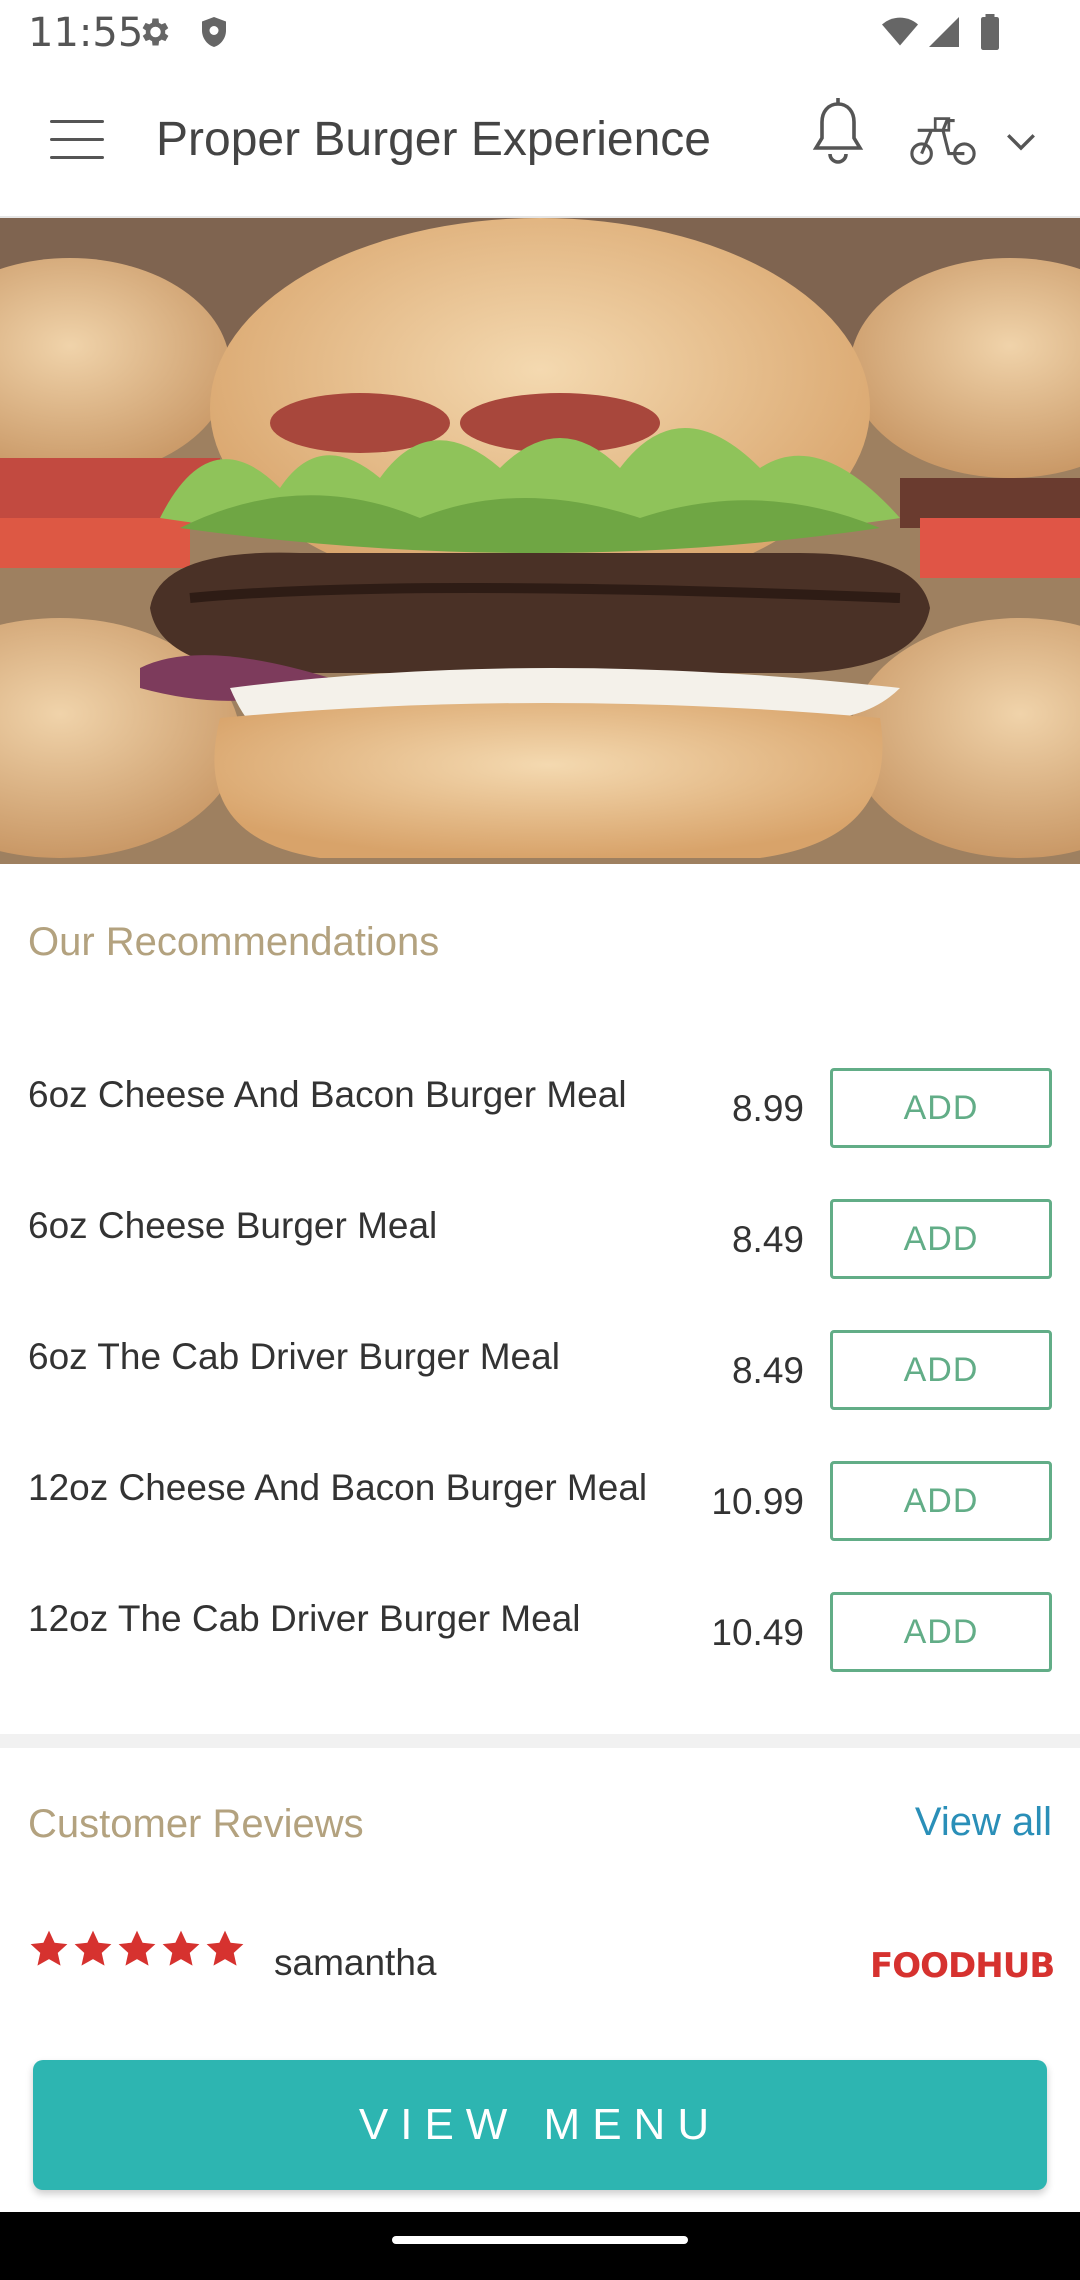  What do you see at coordinates (86, 33) in the screenshot?
I see `status-time: 11:55` at bounding box center [86, 33].